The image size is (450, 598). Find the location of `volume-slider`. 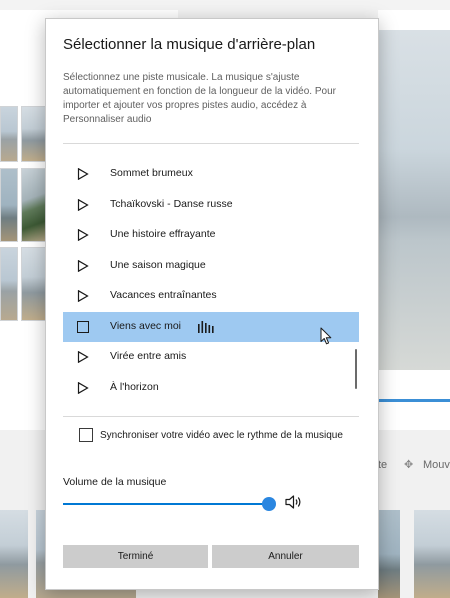

volume-slider is located at coordinates (169, 504).